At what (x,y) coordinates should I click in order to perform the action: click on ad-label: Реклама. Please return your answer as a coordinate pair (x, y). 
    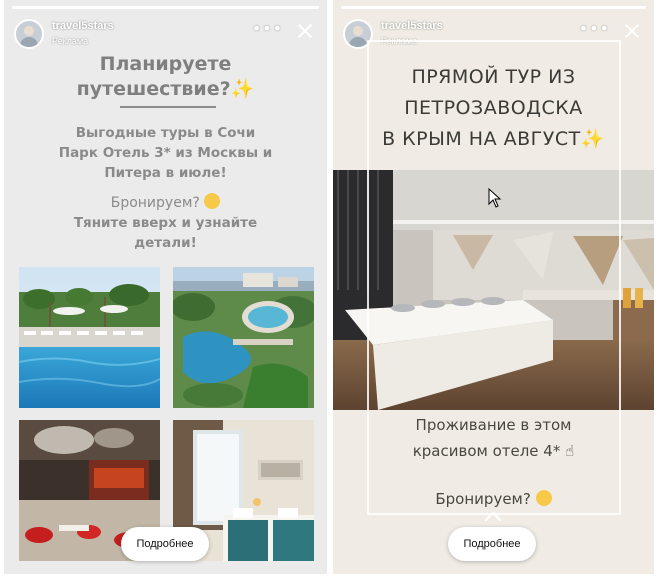
    Looking at the image, I should click on (70, 41).